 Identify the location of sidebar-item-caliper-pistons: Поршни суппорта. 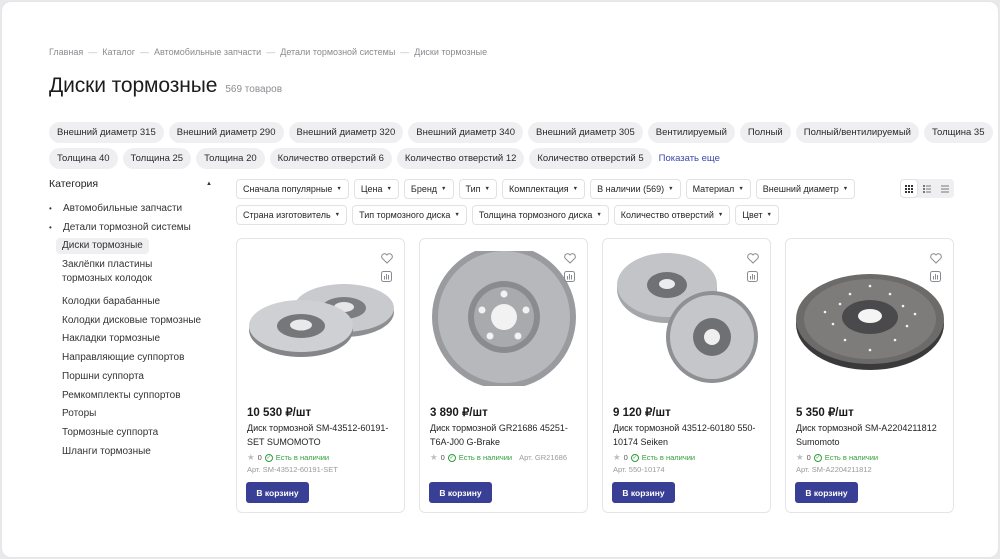
(136, 379).